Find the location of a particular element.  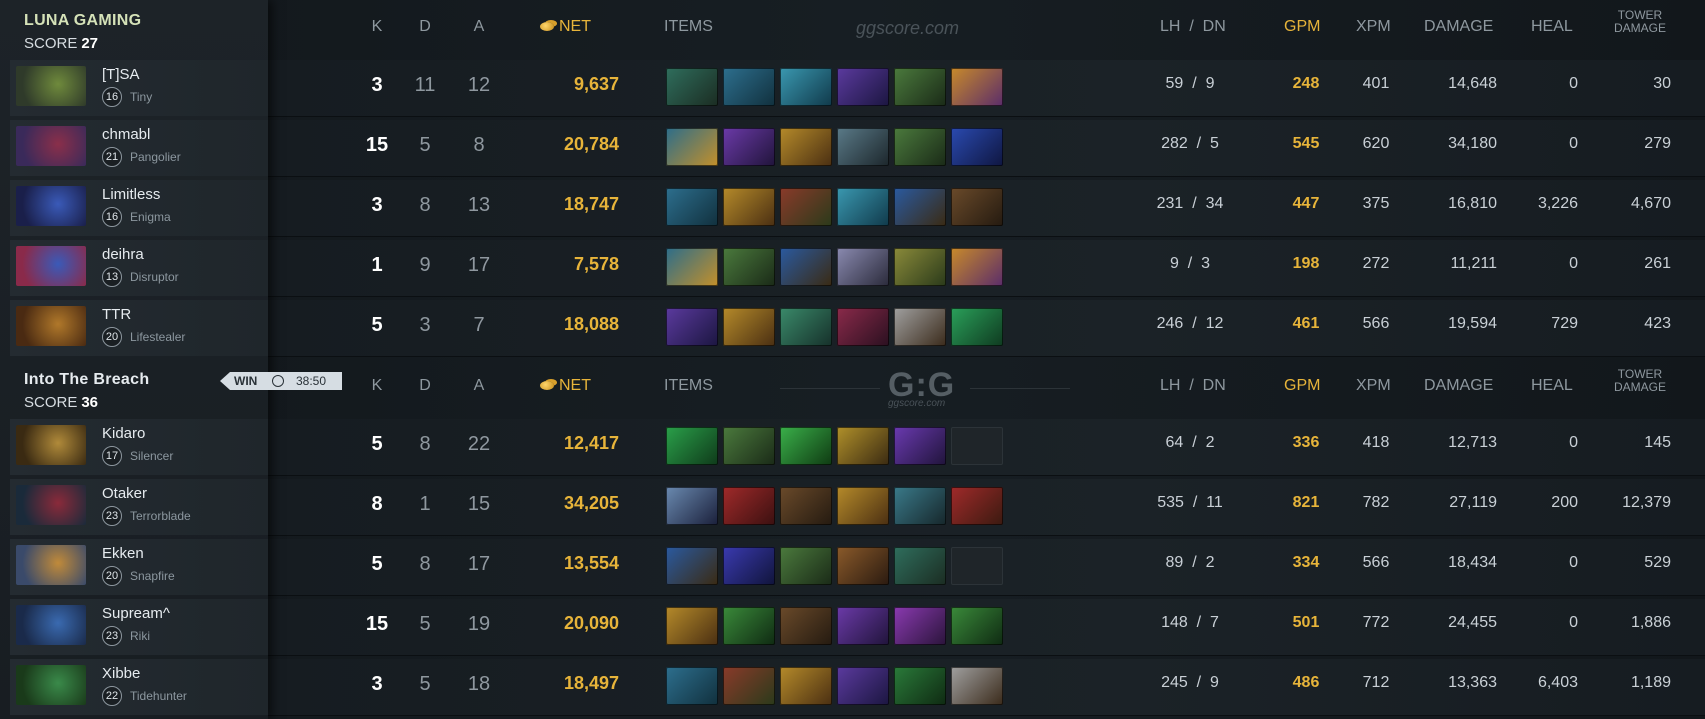

tower-damage-value: 423 is located at coordinates (1657, 323).